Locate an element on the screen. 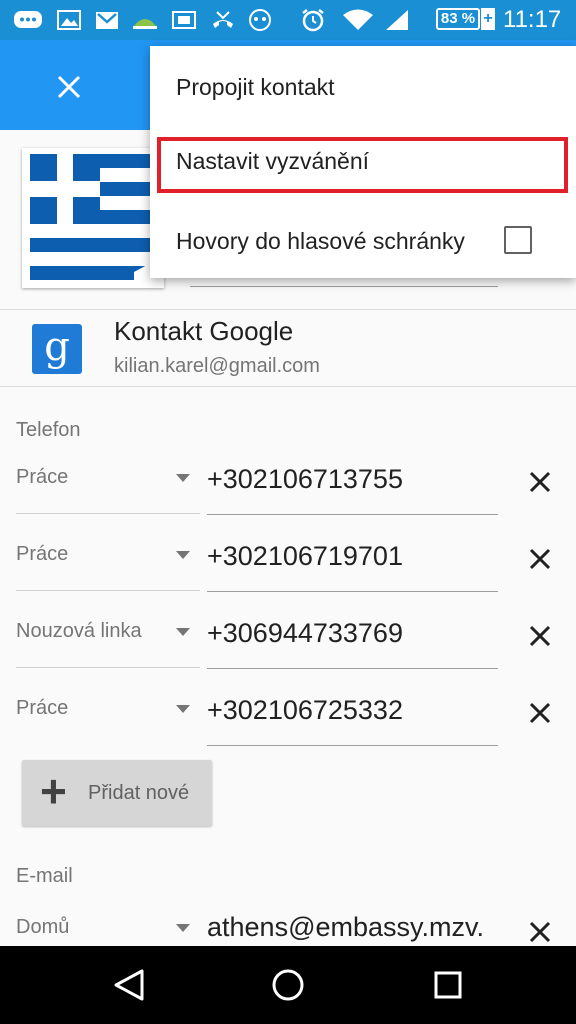  battery-indicator: 83 % is located at coordinates (458, 19).